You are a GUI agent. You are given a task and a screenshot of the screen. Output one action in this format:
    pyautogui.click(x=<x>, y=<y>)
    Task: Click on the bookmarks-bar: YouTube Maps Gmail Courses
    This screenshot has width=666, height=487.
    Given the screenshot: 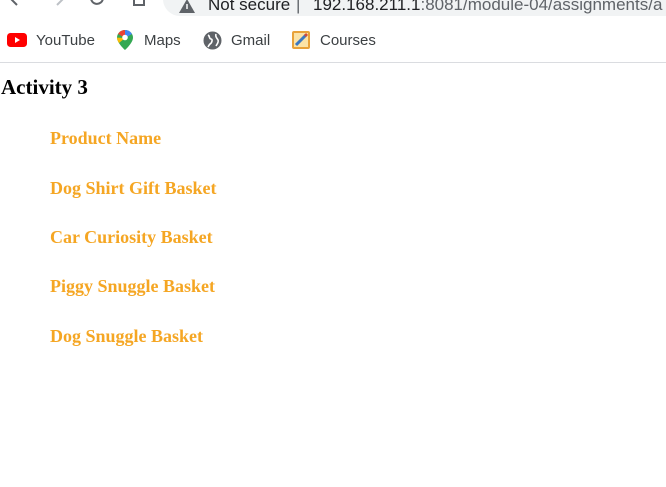 What is the action you would take?
    pyautogui.click(x=333, y=41)
    